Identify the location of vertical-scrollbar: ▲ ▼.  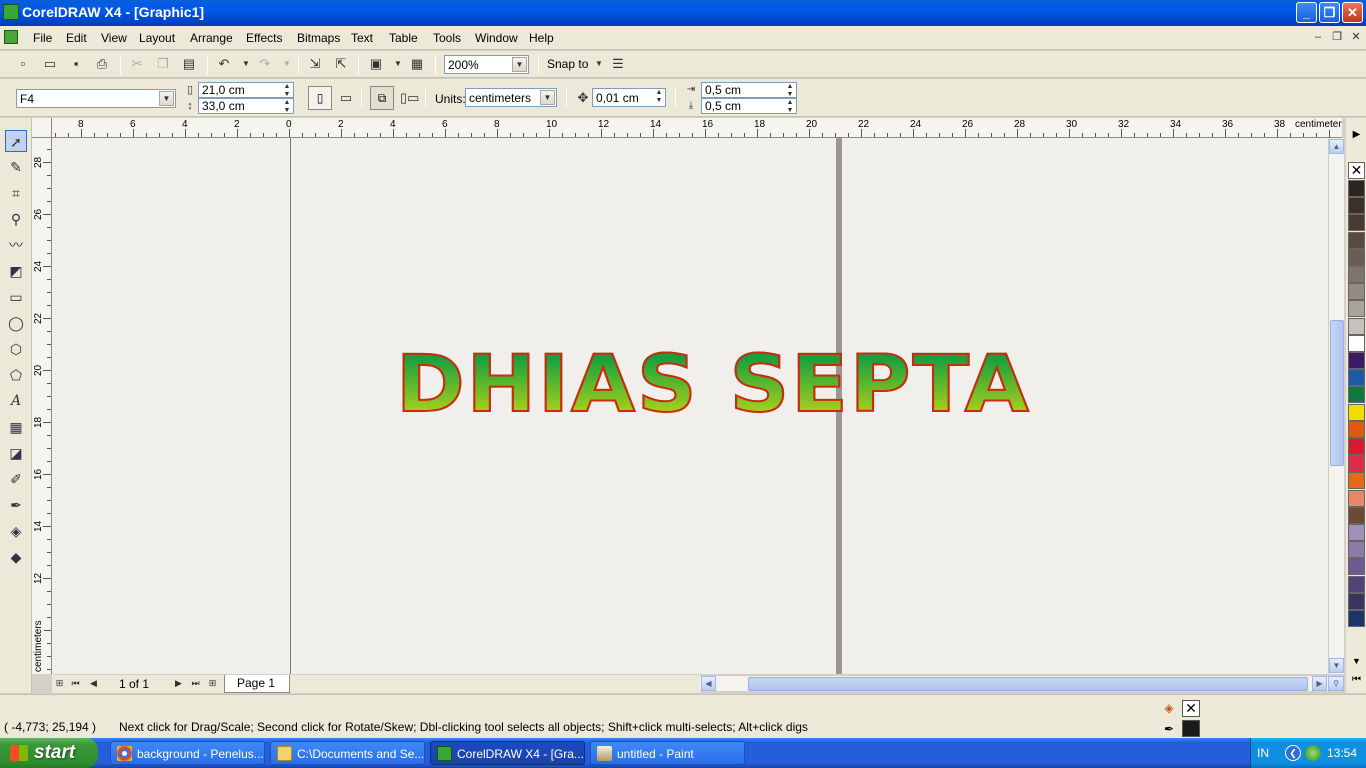
(1336, 406).